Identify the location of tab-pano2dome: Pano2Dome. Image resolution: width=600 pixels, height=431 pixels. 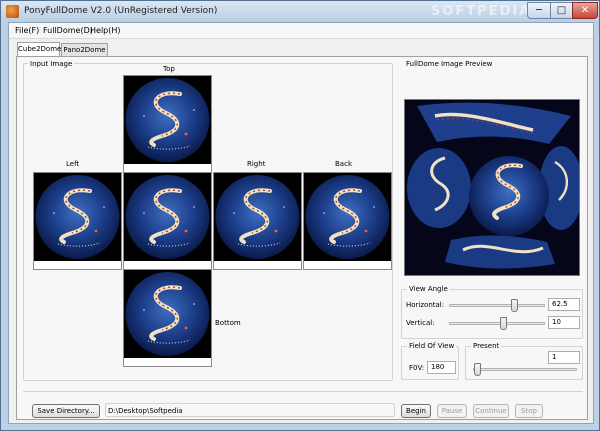
(84, 49).